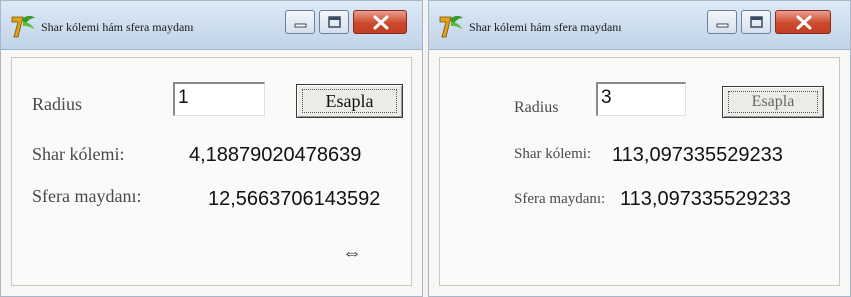 The height and width of the screenshot is (297, 851). I want to click on area-value: 12,5663706143592, so click(294, 199).